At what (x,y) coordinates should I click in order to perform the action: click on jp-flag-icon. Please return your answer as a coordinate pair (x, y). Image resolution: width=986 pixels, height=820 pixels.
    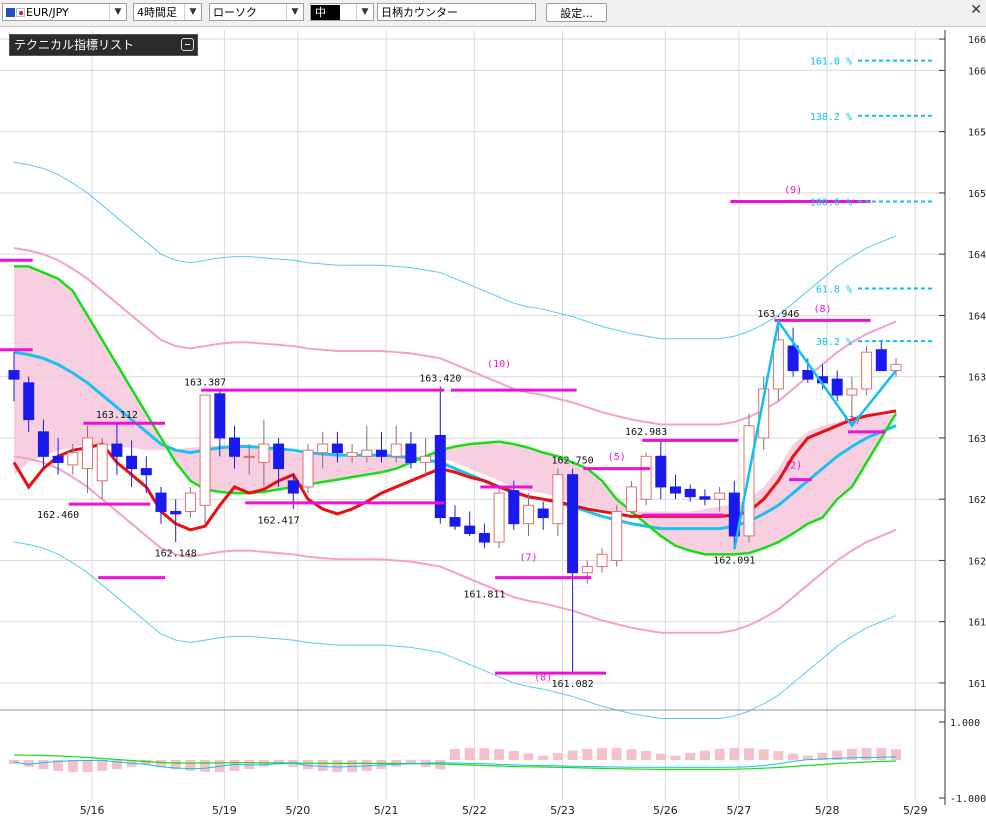
    Looking at the image, I should click on (20, 12).